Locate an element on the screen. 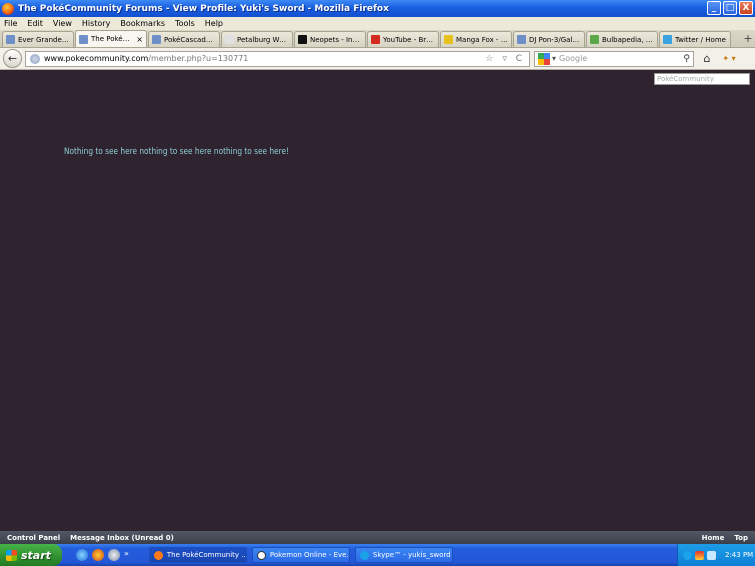 The image size is (755, 566). new-tab-button: + is located at coordinates (748, 39).